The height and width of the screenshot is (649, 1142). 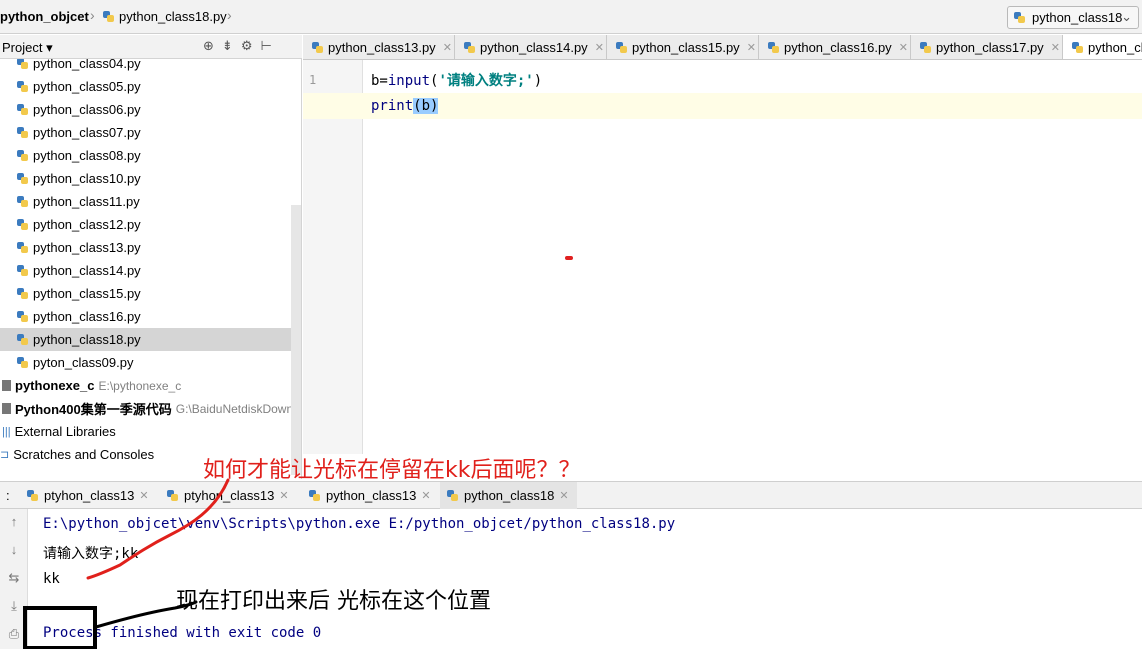 I want to click on line-number-gutter: 1 2, so click(x=333, y=257).